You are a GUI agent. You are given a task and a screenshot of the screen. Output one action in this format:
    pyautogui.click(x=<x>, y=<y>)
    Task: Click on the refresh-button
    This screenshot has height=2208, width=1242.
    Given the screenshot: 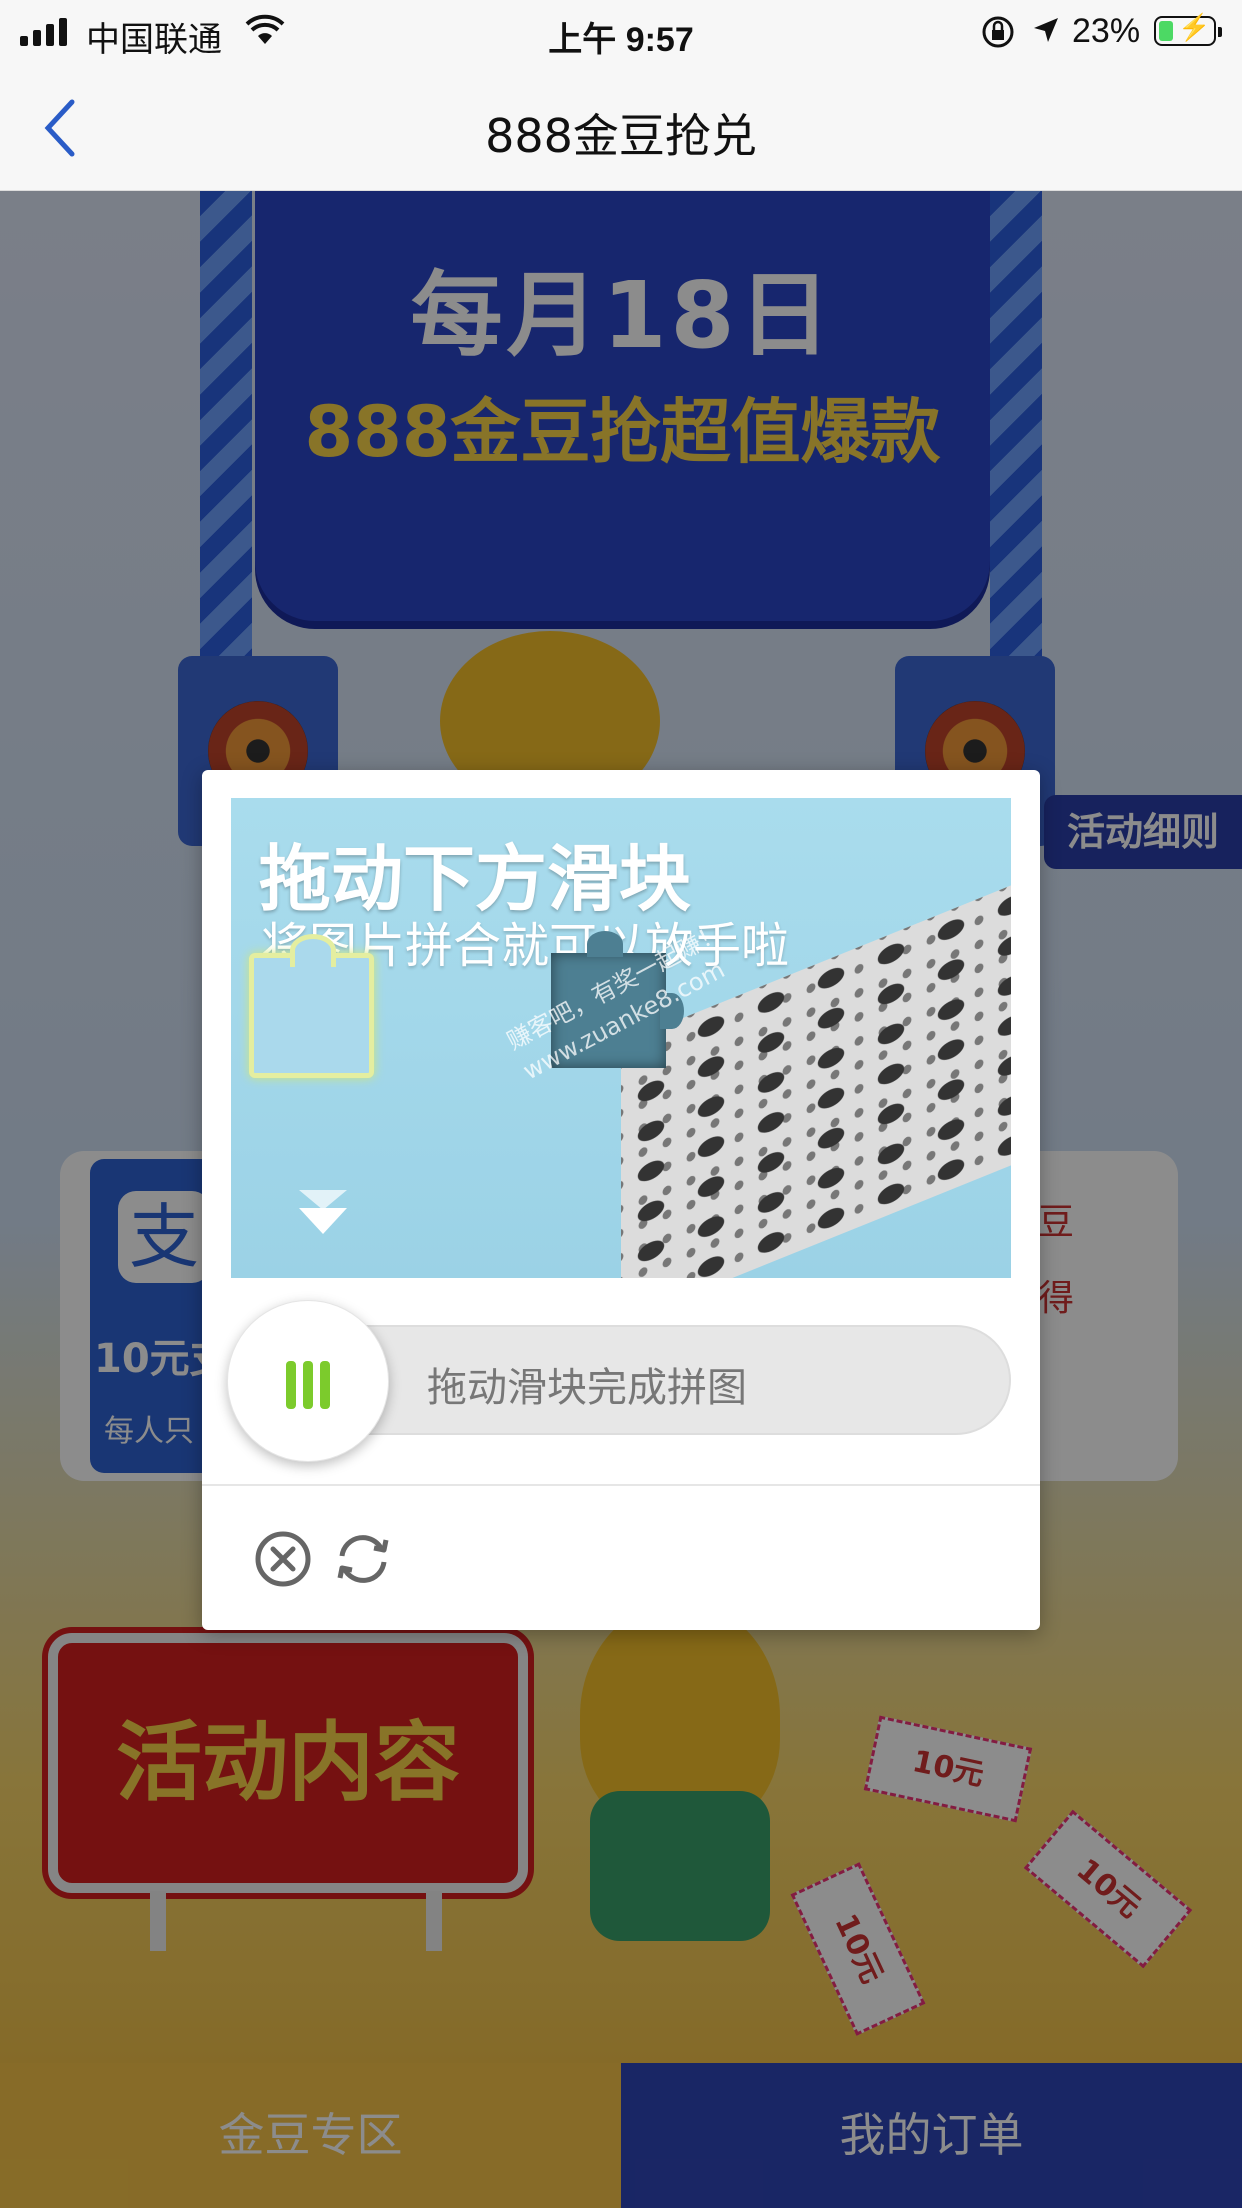 What is the action you would take?
    pyautogui.click(x=363, y=1559)
    